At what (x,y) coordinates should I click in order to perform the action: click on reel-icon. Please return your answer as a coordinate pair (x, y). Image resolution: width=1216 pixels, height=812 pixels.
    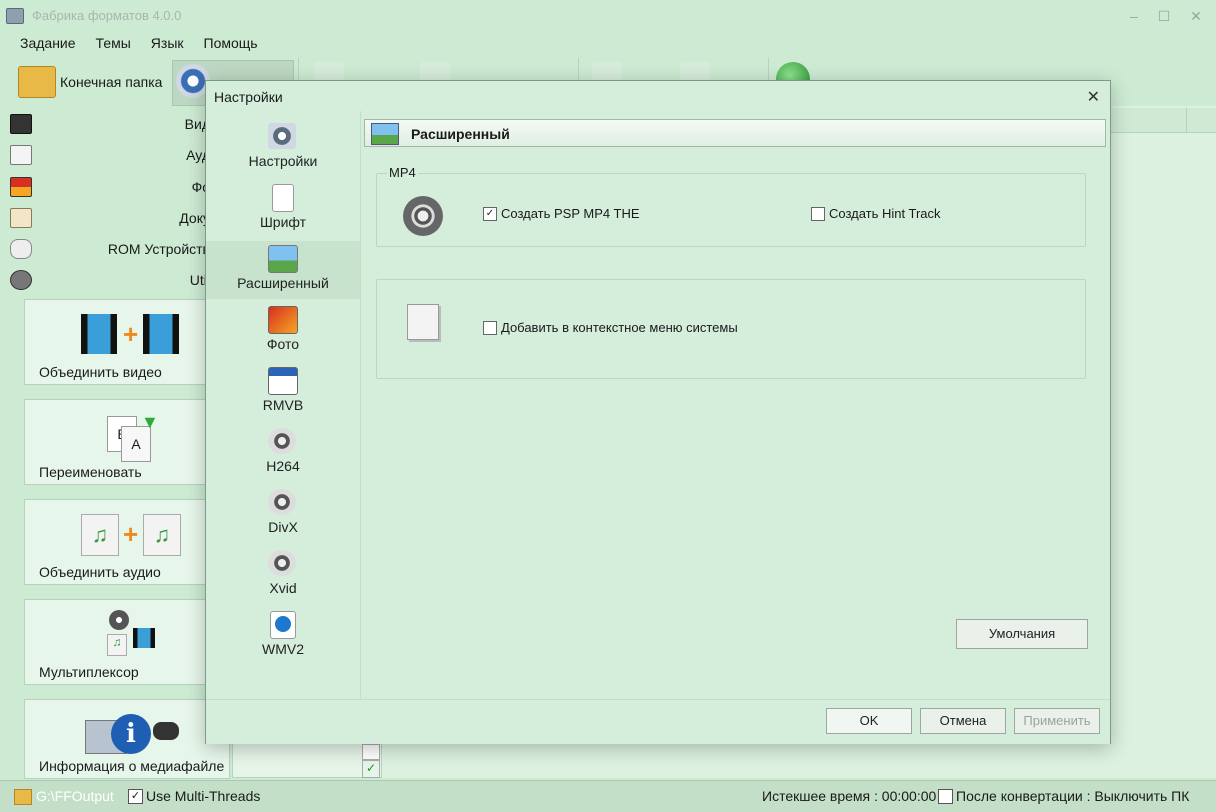
    Looking at the image, I should click on (21, 280).